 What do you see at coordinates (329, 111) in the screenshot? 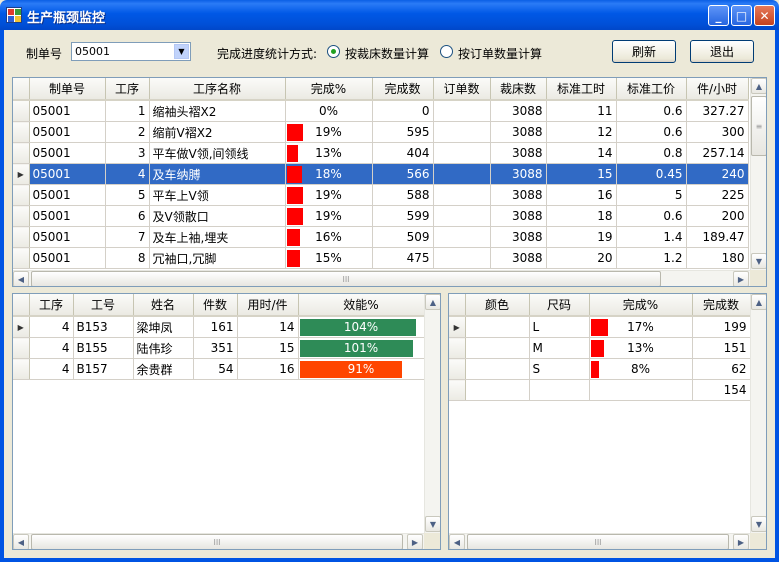
I see `cell-progress: 0%` at bounding box center [329, 111].